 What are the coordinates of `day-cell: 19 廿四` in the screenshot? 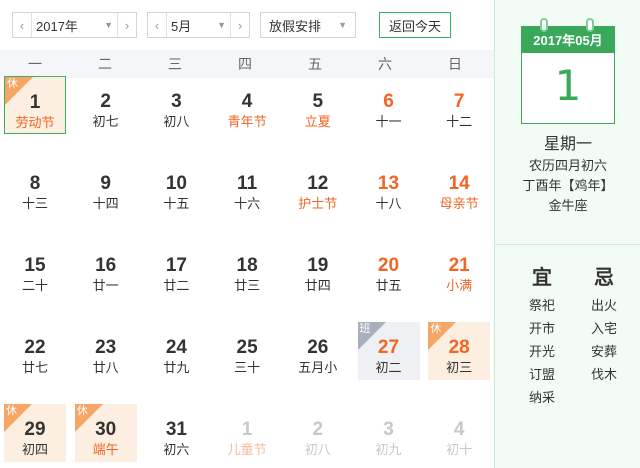 It's located at (318, 269).